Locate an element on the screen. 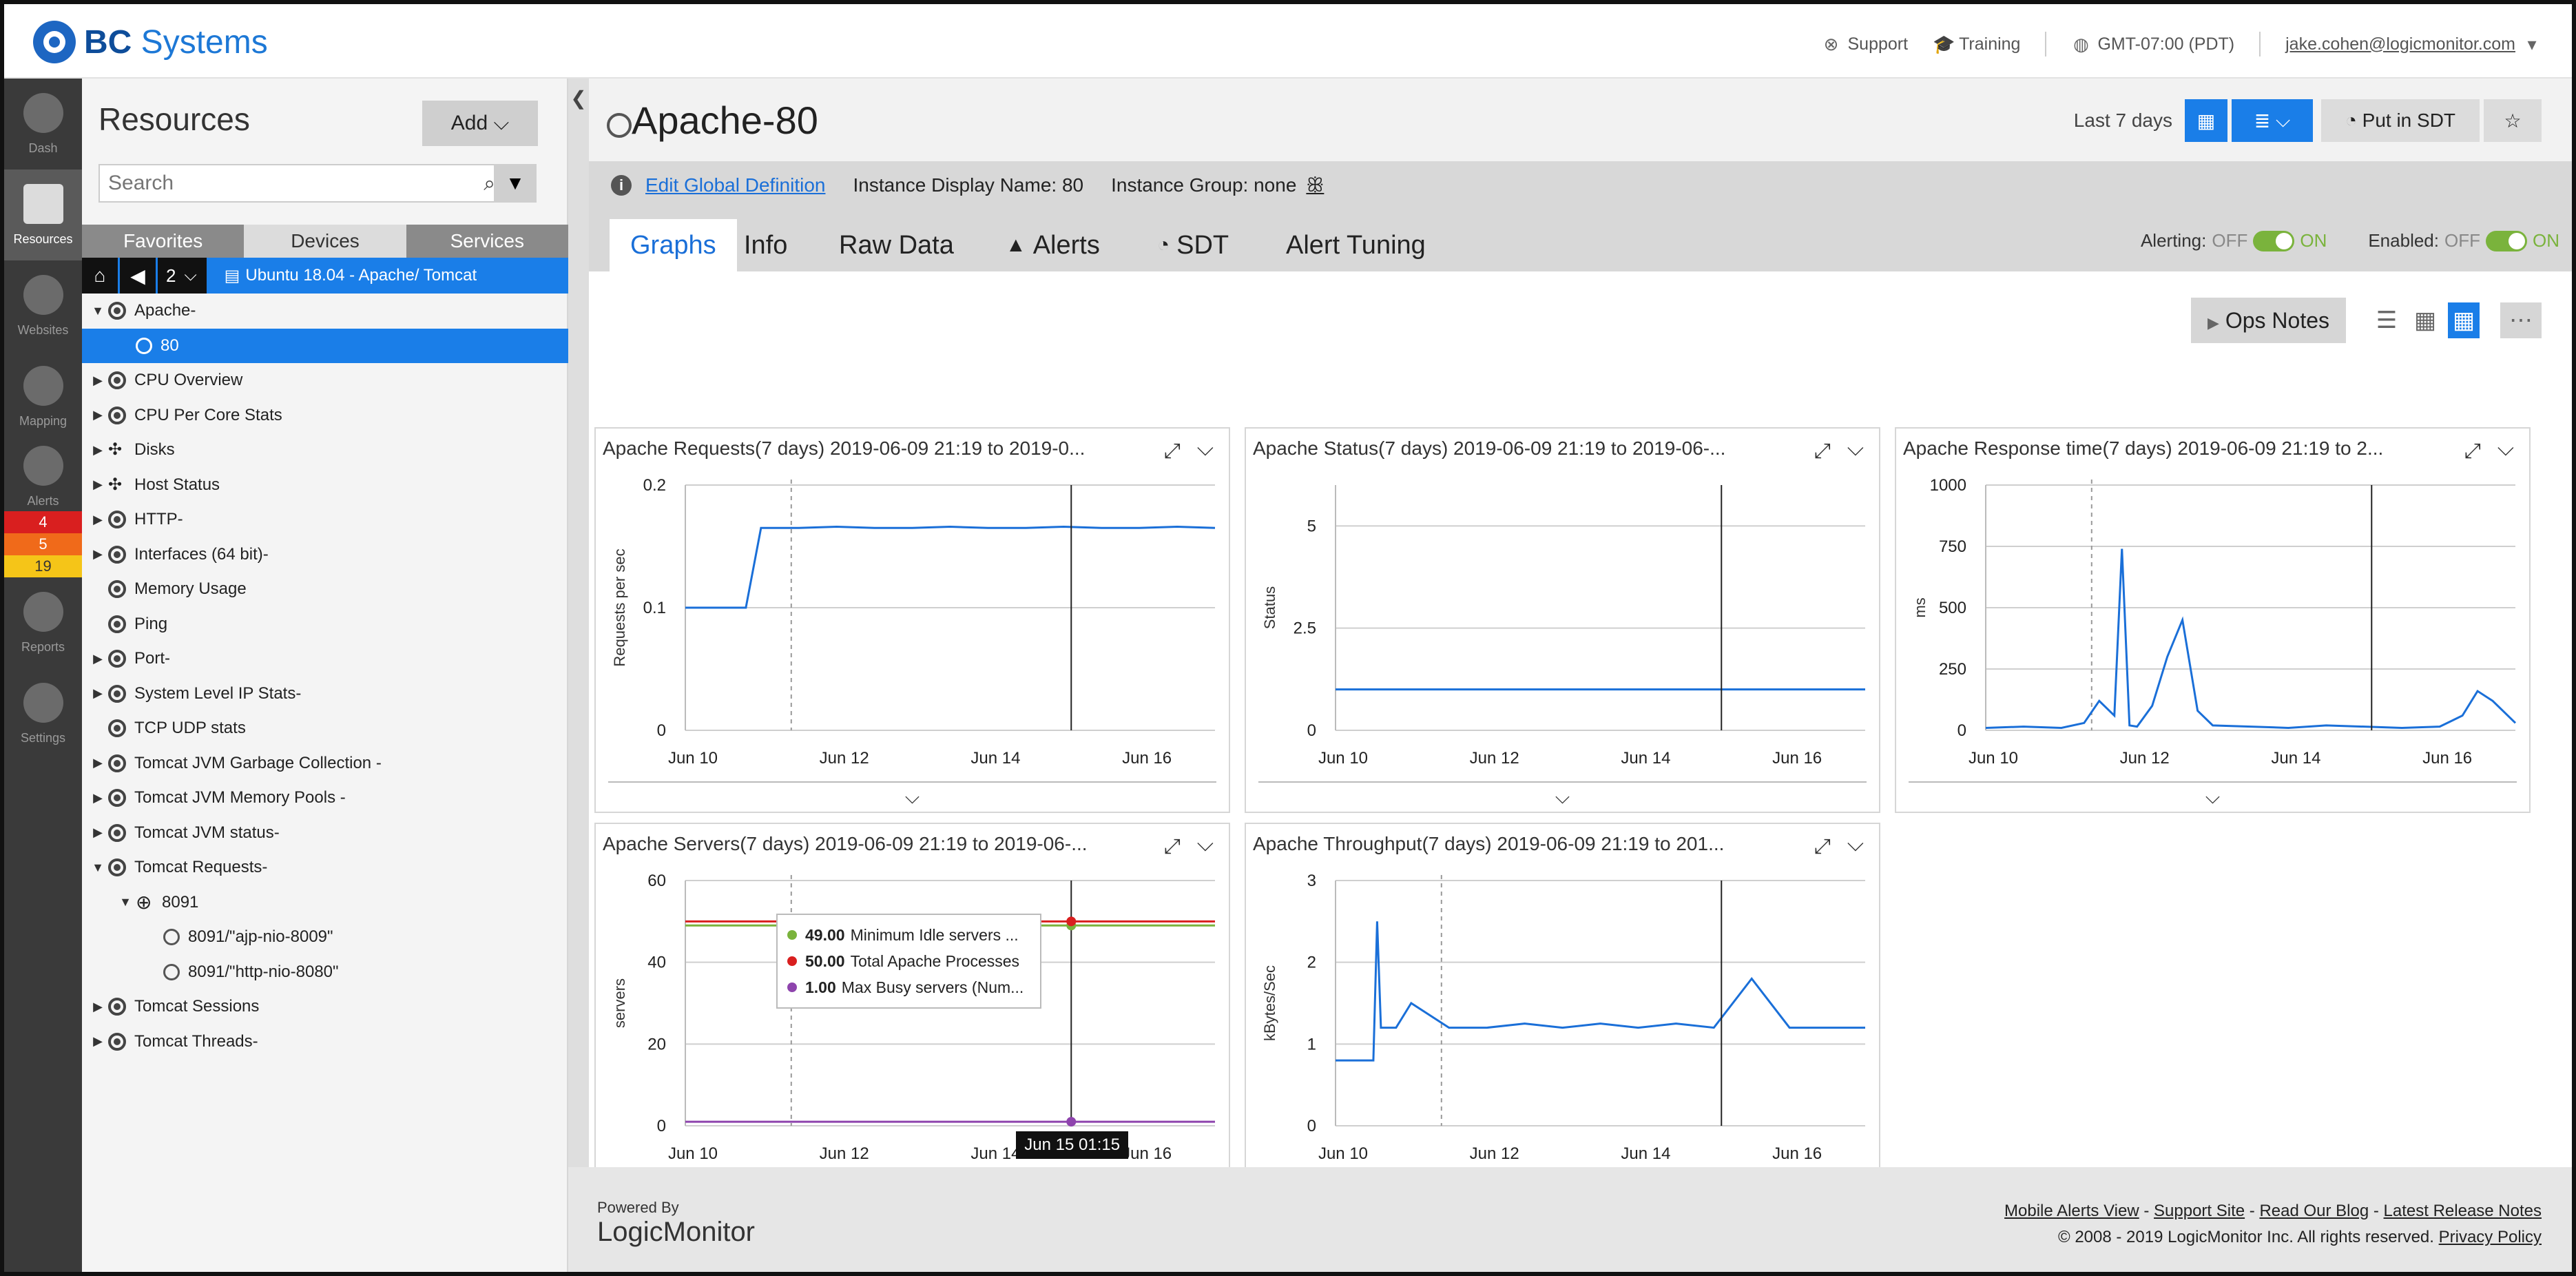 The height and width of the screenshot is (1276, 2576). ops-notes-button: ▶ Ops Notes is located at coordinates (2268, 320).